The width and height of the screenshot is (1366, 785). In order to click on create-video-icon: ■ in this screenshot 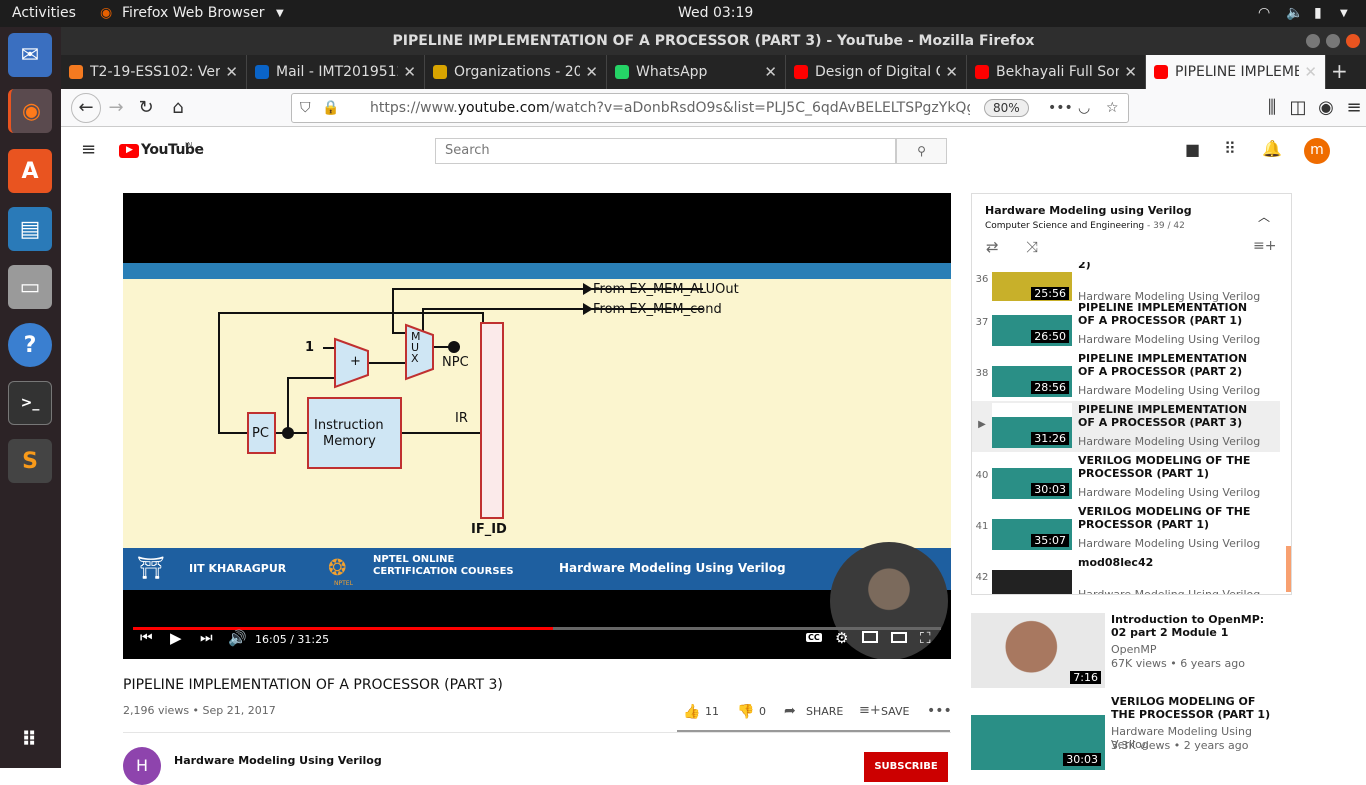, I will do `click(1192, 149)`.